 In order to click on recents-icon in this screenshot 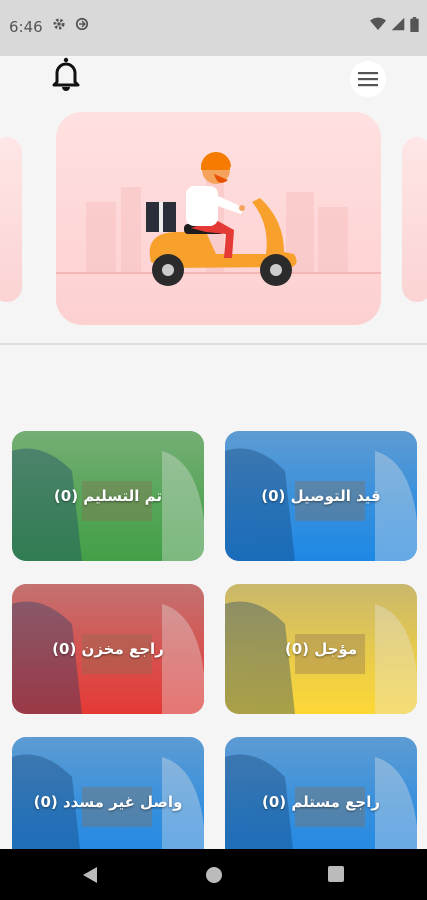, I will do `click(336, 876)`.